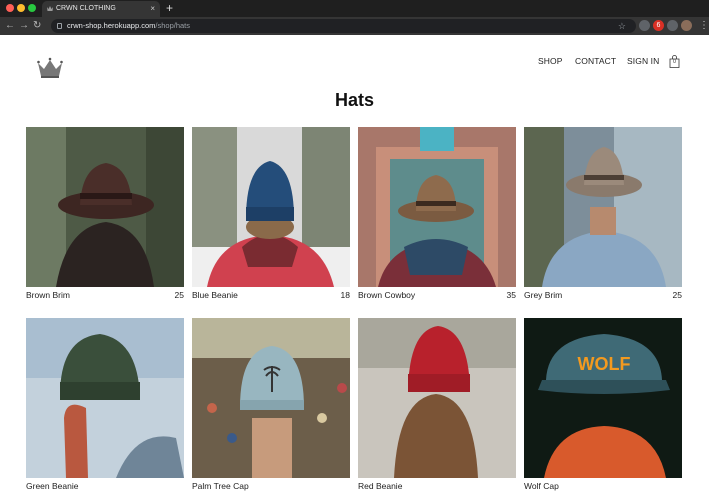  Describe the element at coordinates (550, 61) in the screenshot. I see `nav-shop: SHOP` at that location.